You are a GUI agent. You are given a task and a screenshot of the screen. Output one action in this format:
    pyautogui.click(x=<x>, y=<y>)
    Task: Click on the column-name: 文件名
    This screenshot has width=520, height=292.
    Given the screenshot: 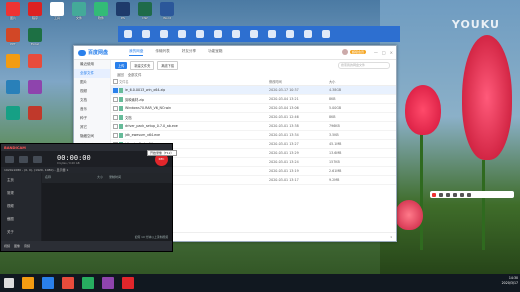 What is the action you would take?
    pyautogui.click(x=194, y=81)
    